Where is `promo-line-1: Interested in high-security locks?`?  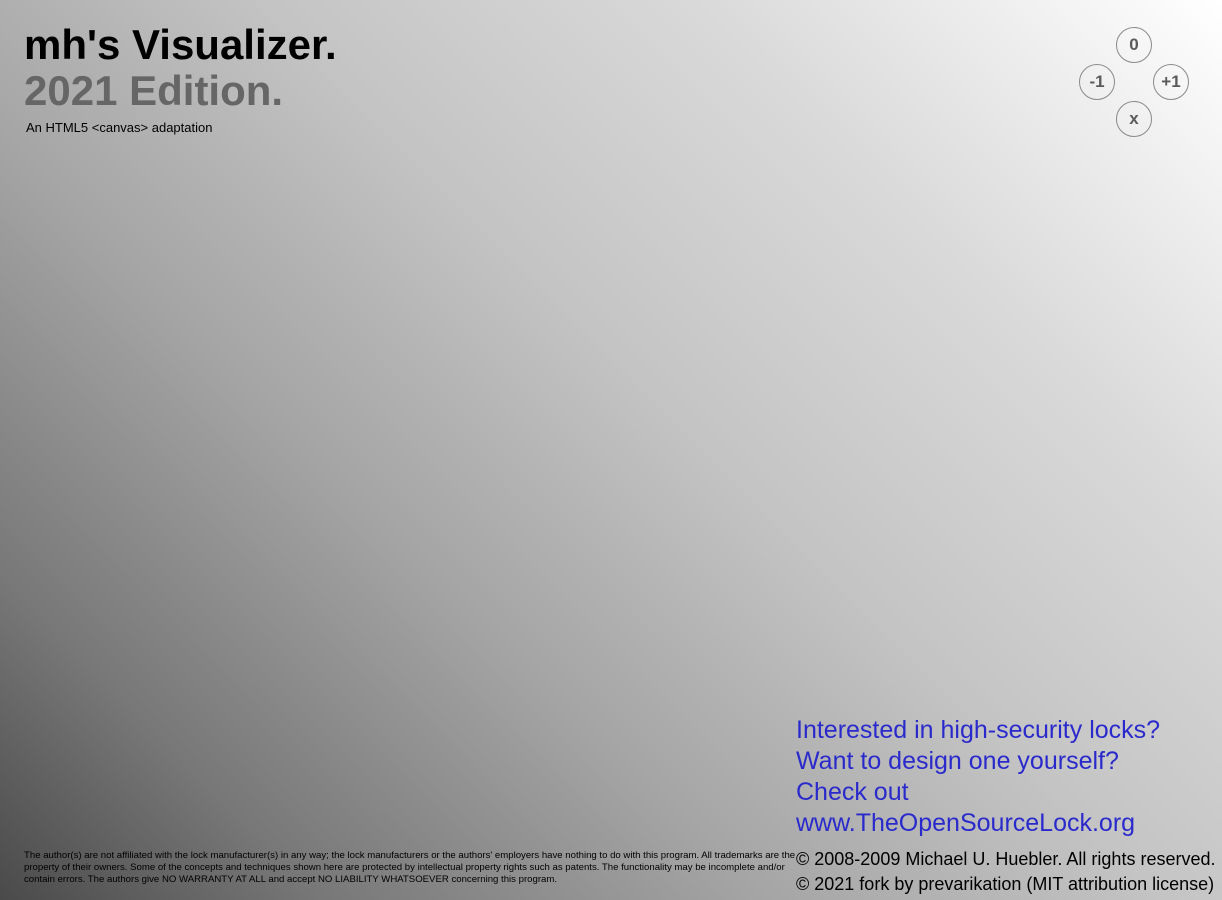
promo-line-1: Interested in high-security locks? is located at coordinates (978, 730).